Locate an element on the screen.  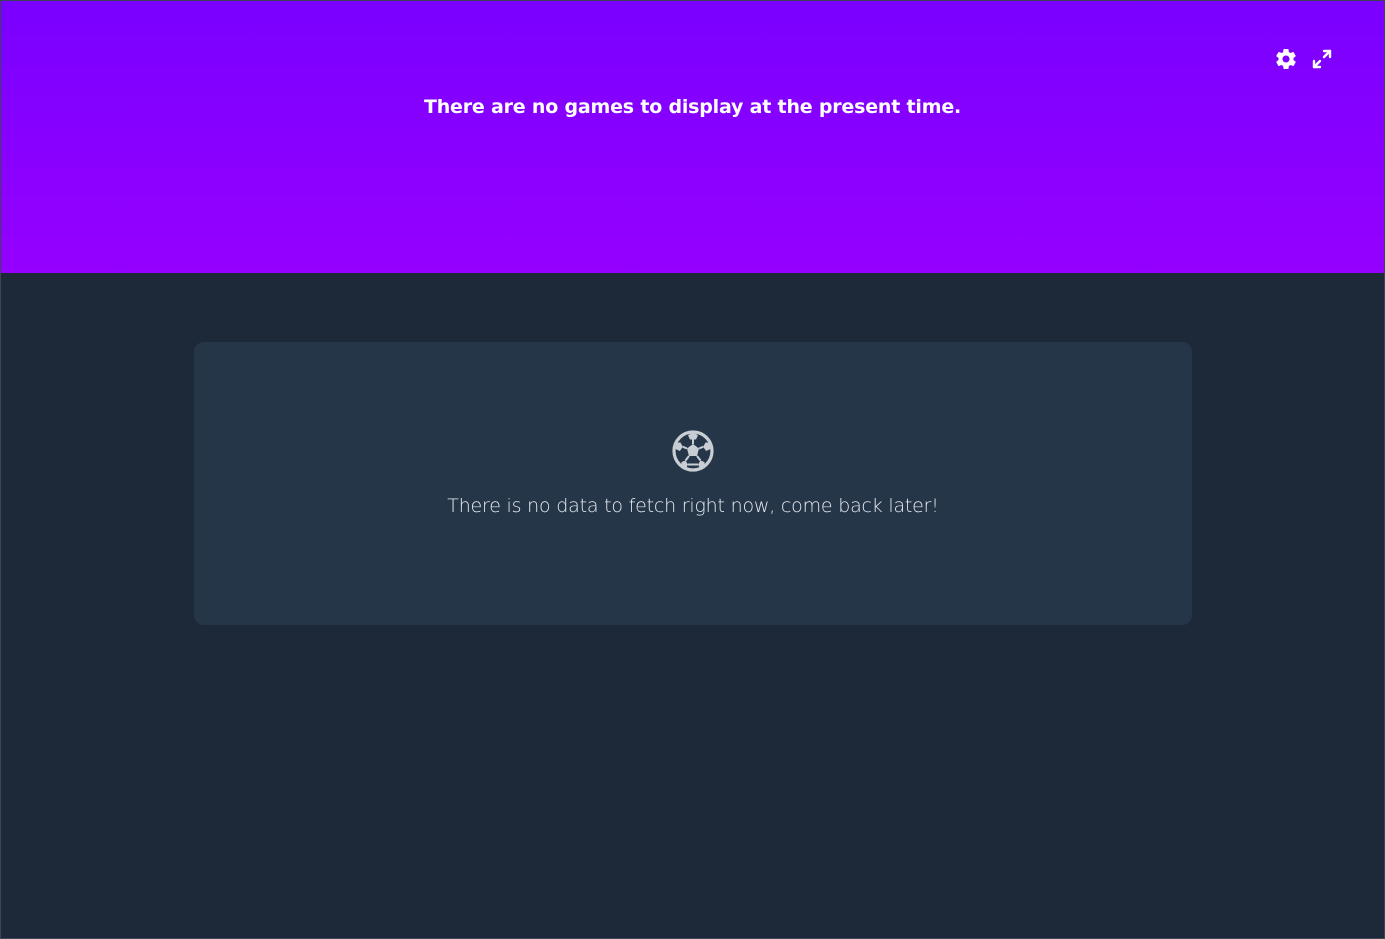
hero-actions is located at coordinates (1304, 59).